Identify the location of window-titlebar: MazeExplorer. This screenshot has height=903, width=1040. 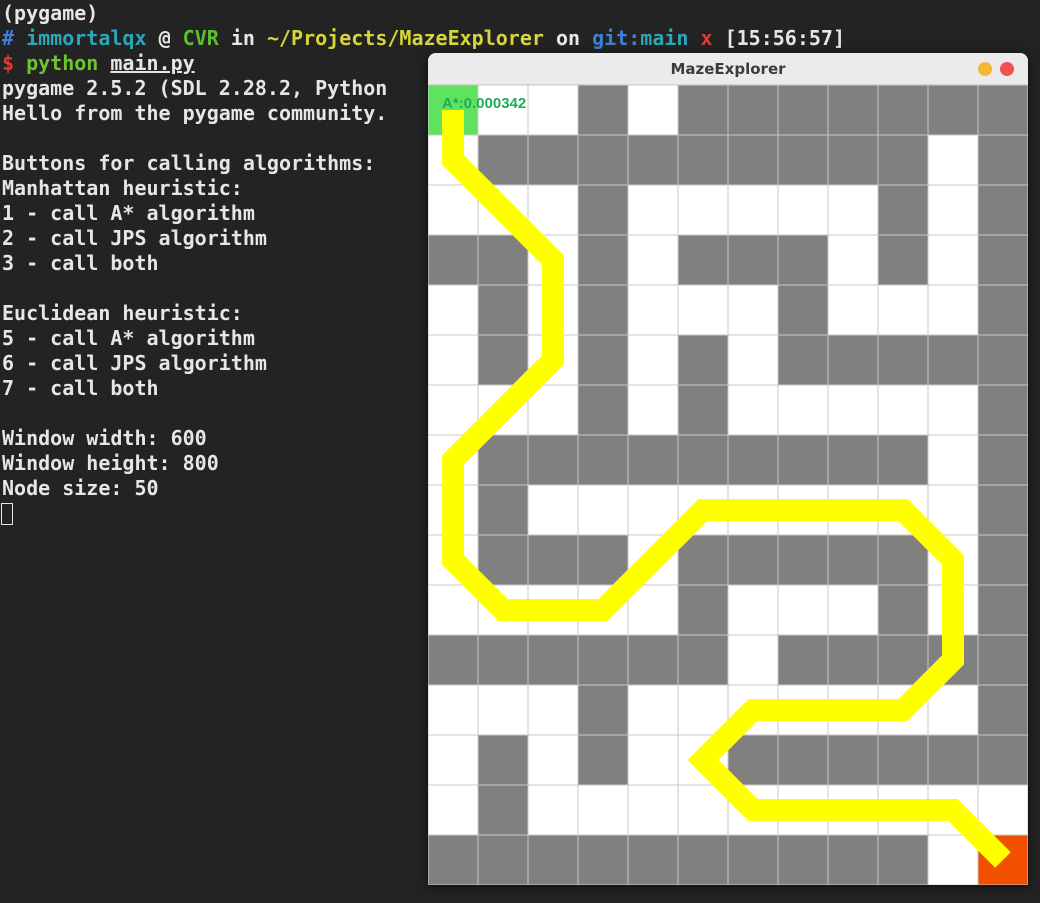
(728, 69).